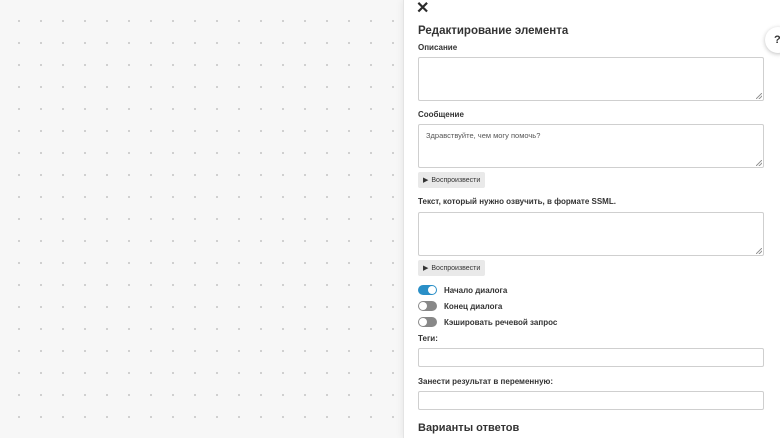 The height and width of the screenshot is (438, 780). I want to click on toggle-dialog-end: Конец диалога, so click(460, 306).